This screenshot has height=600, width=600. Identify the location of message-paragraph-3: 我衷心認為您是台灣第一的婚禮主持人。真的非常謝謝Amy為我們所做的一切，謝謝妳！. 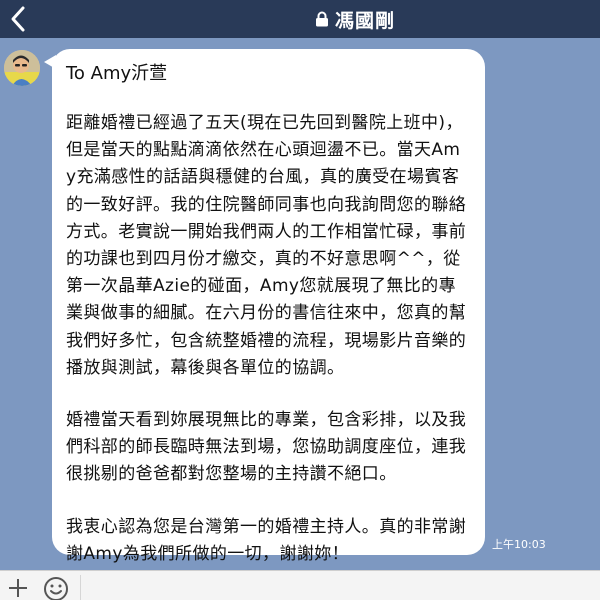
(266, 540).